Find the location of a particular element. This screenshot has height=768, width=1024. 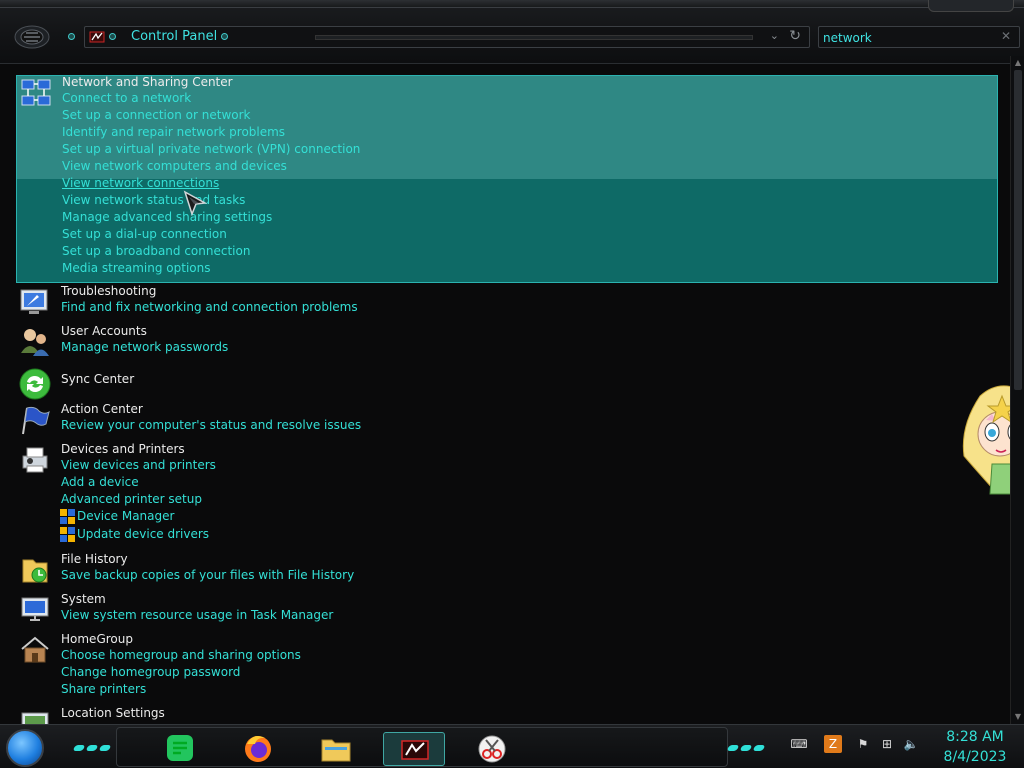

result-sync-center: Sync Center is located at coordinates (507, 383).